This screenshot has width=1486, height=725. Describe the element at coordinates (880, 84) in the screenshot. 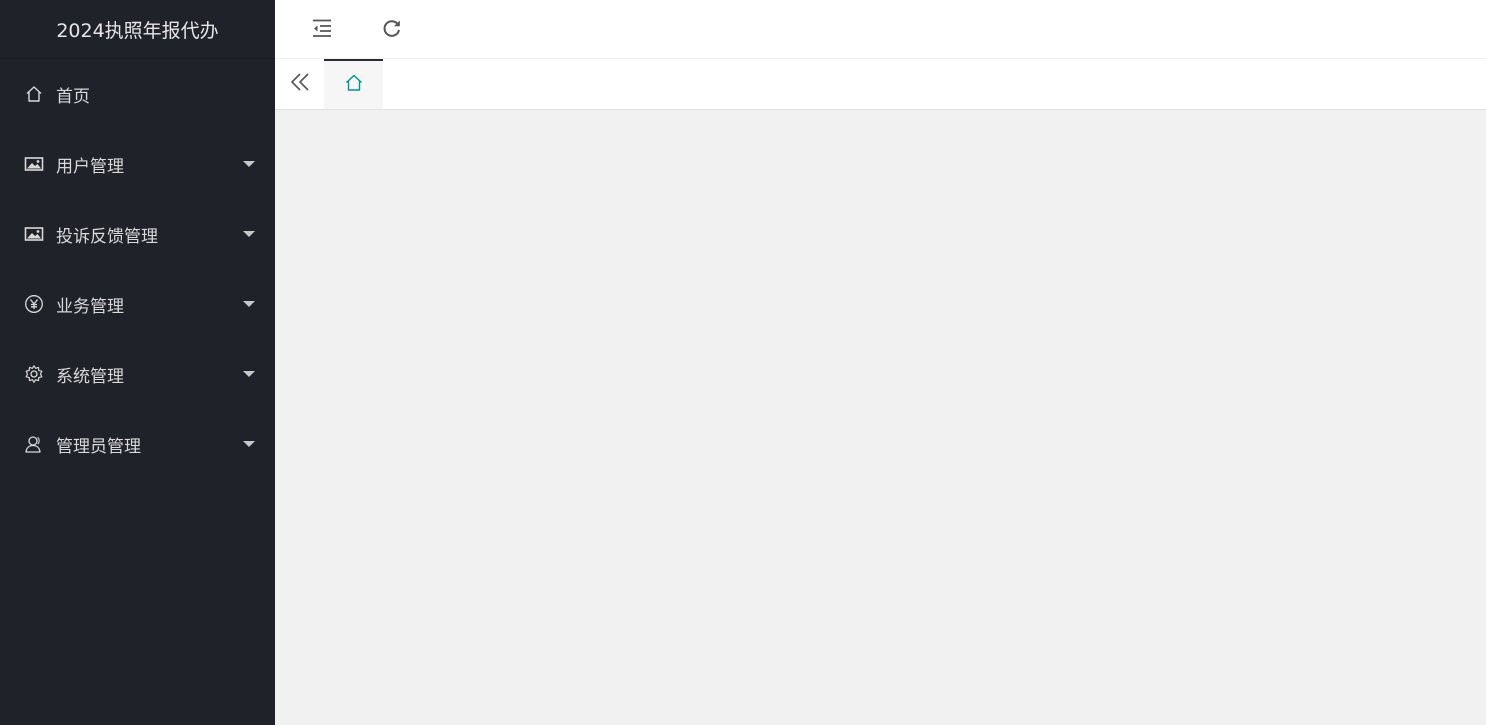

I see `page-tabs-bar` at that location.